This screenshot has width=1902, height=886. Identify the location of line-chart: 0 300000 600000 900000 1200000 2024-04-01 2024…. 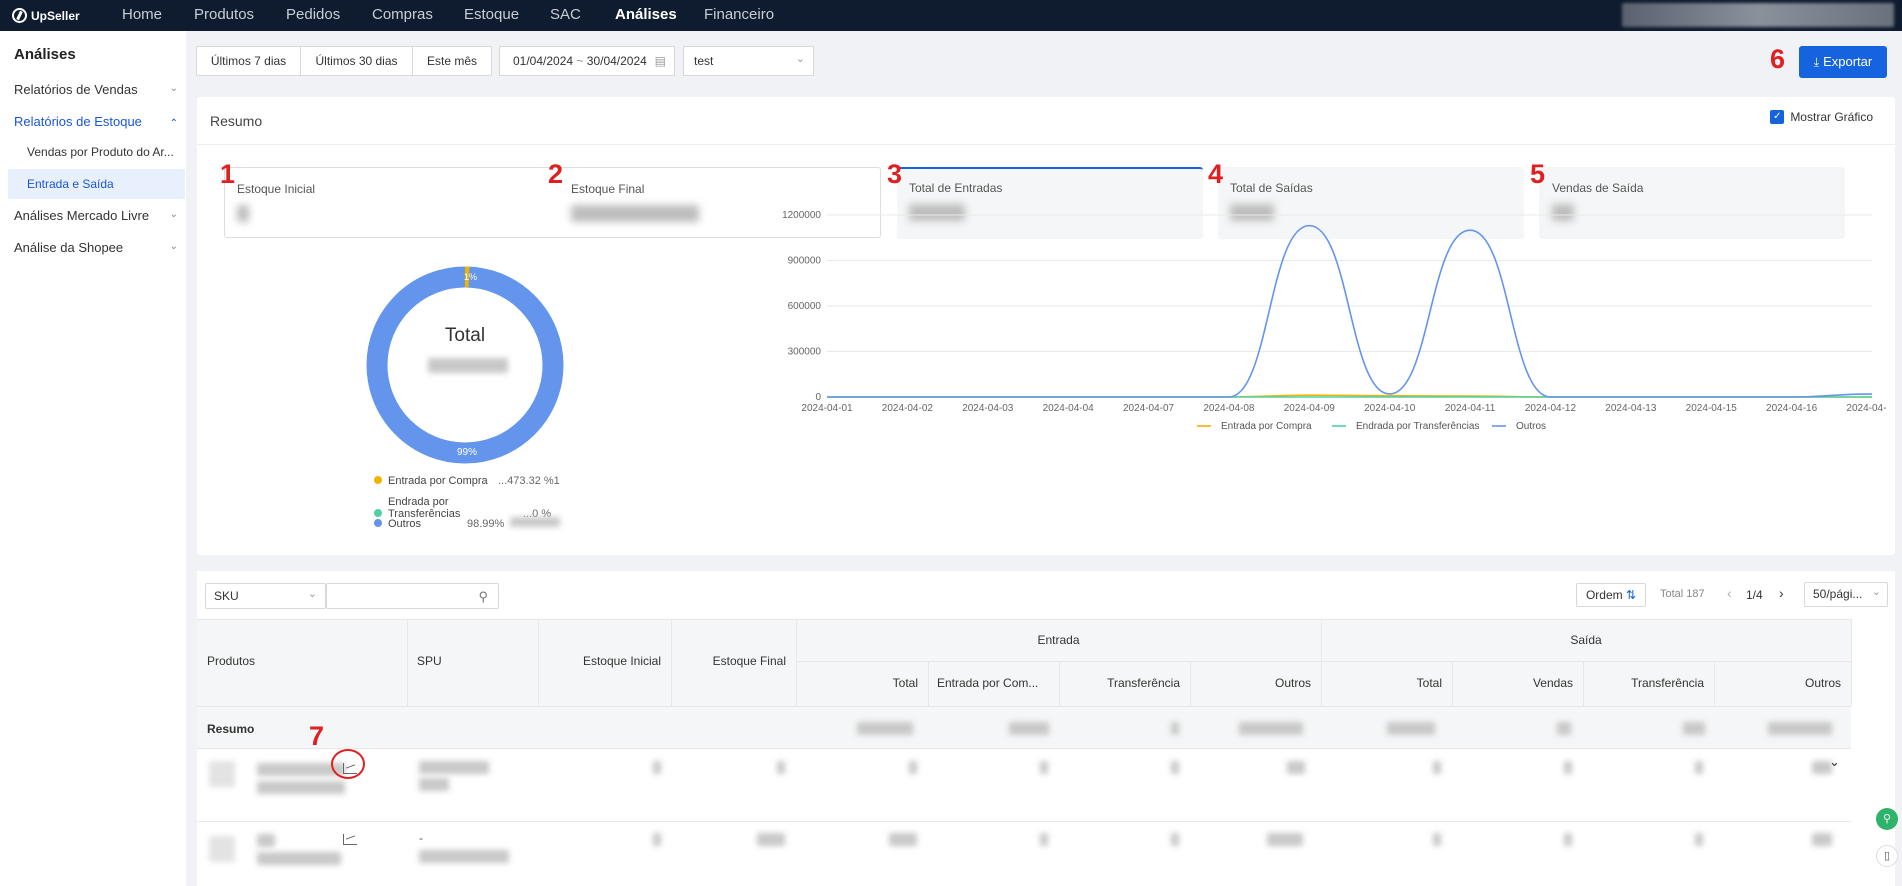
(1334, 321).